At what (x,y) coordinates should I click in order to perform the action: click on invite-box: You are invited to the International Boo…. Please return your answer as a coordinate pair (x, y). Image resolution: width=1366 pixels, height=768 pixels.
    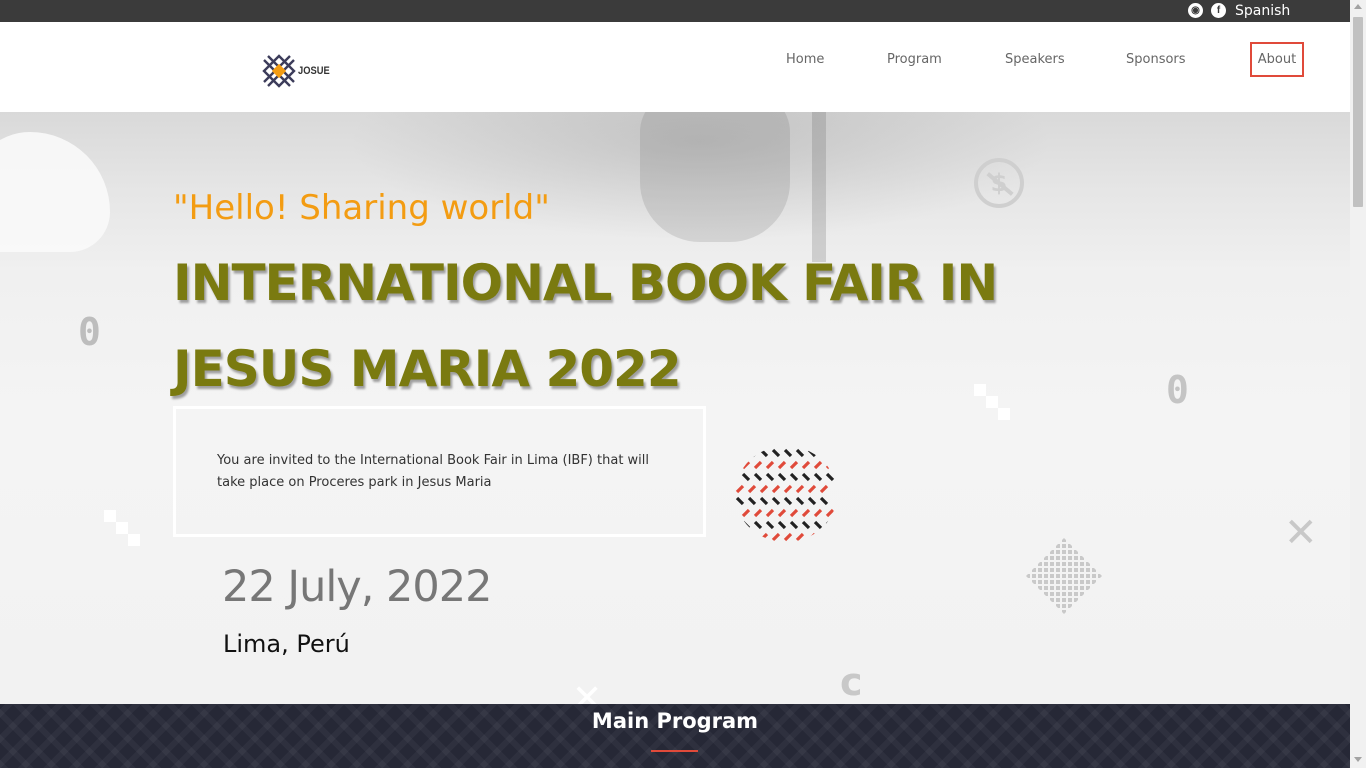
    Looking at the image, I should click on (439, 471).